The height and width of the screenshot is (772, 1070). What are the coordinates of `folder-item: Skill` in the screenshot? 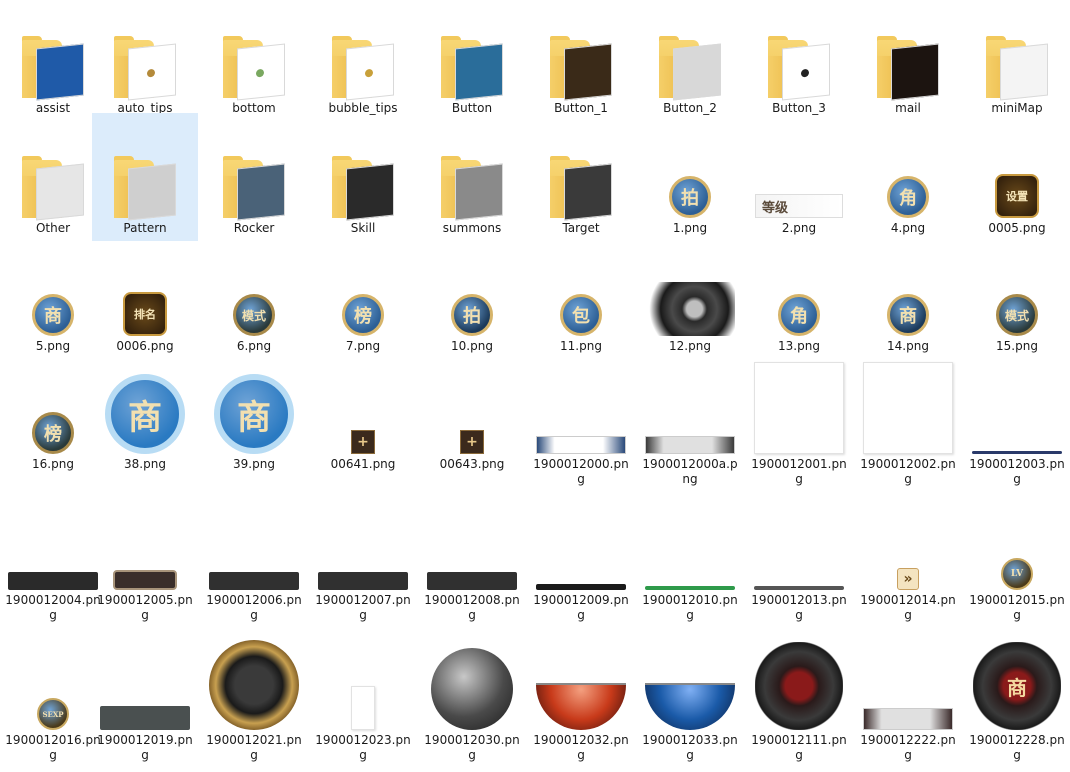 It's located at (363, 180).